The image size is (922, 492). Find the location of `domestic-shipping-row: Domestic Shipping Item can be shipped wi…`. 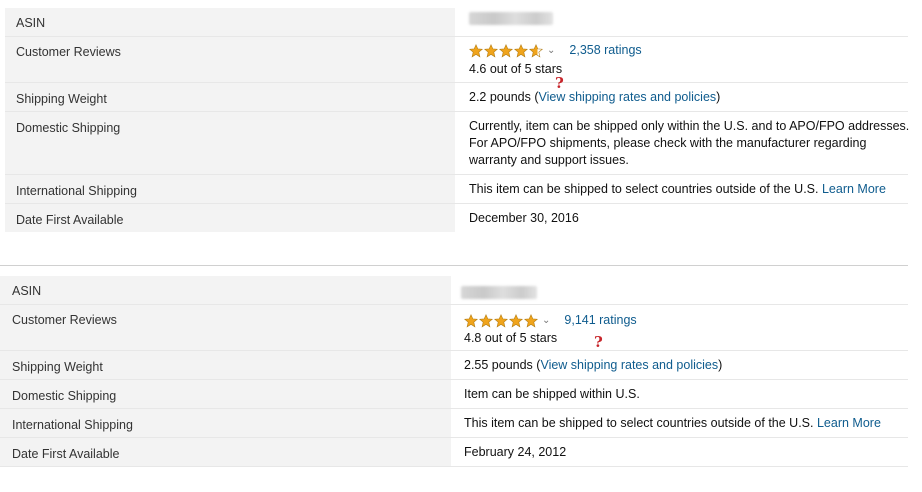

domestic-shipping-row: Domestic Shipping Item can be shipped wi… is located at coordinates (454, 394).